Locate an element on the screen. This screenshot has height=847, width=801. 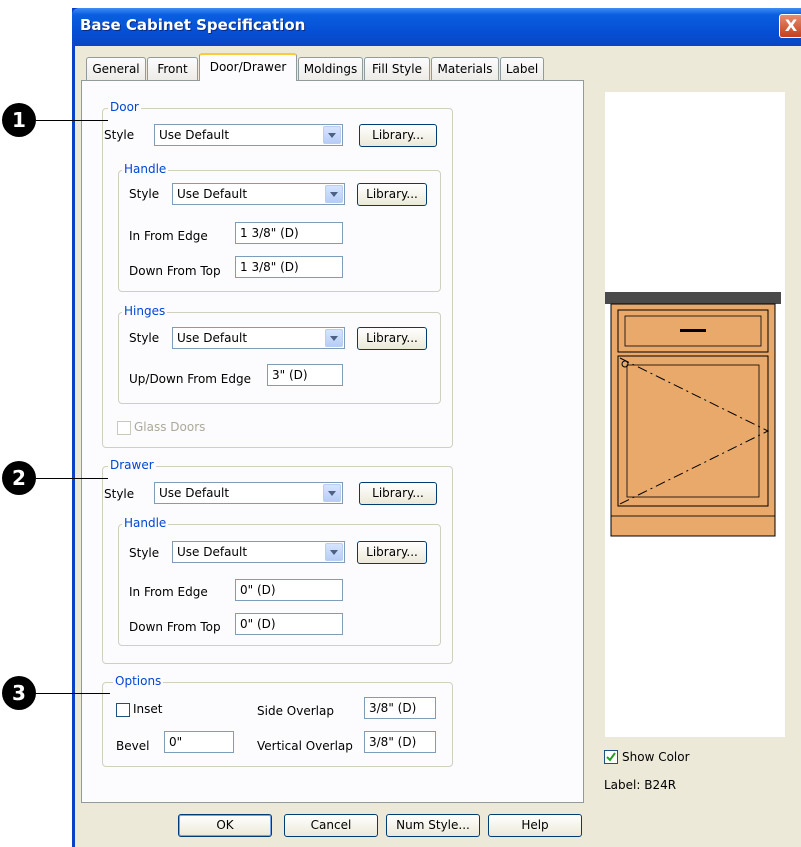
cabinet-preview-image is located at coordinates (692, 414).